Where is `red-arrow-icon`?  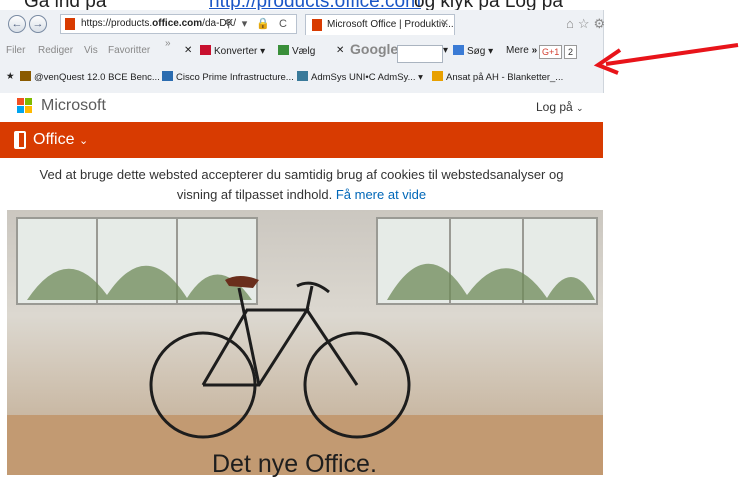
red-arrow-icon is located at coordinates (666, 59).